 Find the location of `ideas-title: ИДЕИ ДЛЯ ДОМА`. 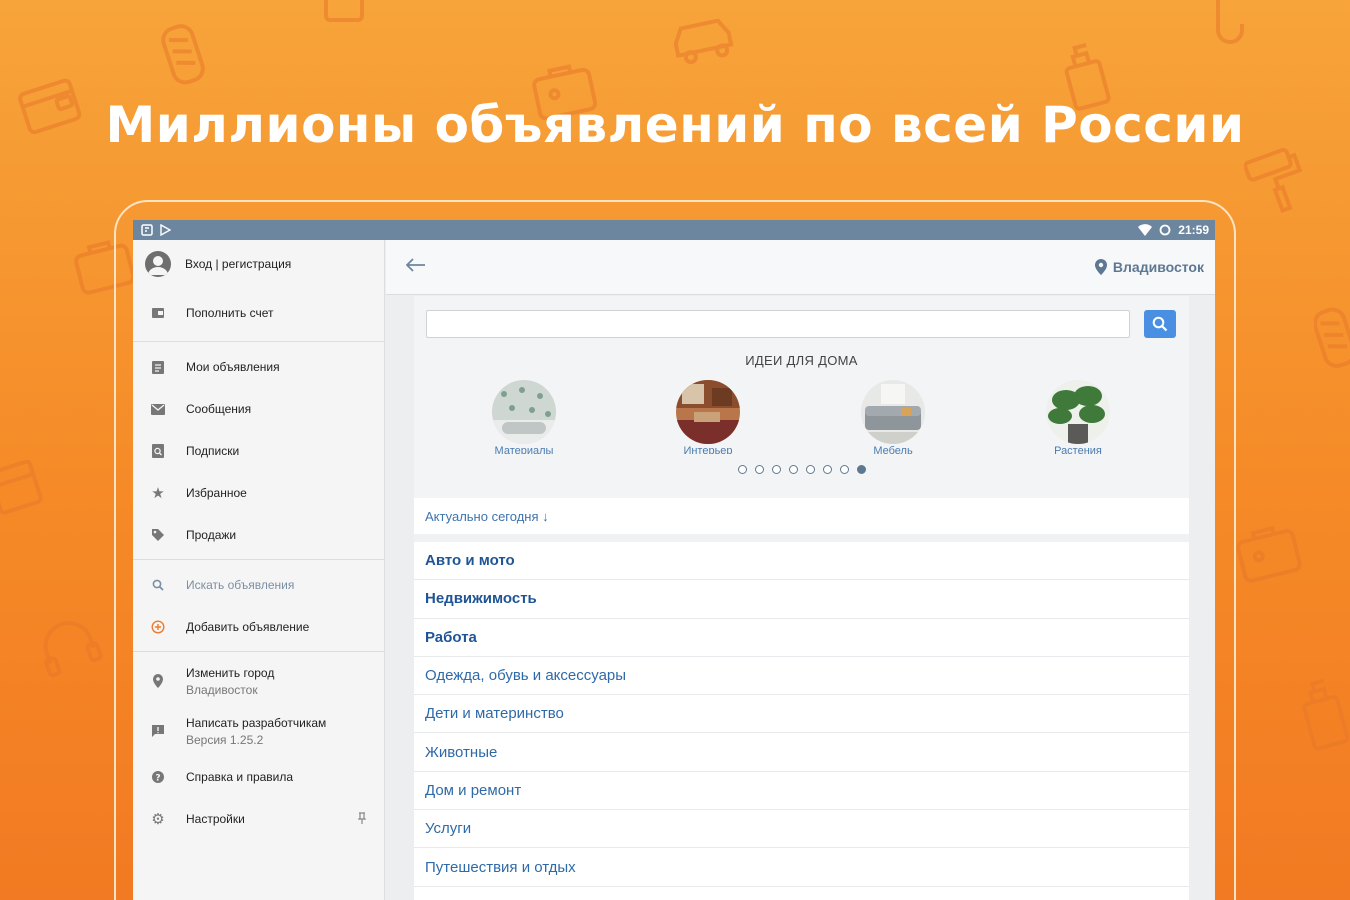

ideas-title: ИДЕИ ДЛЯ ДОМА is located at coordinates (801, 360).